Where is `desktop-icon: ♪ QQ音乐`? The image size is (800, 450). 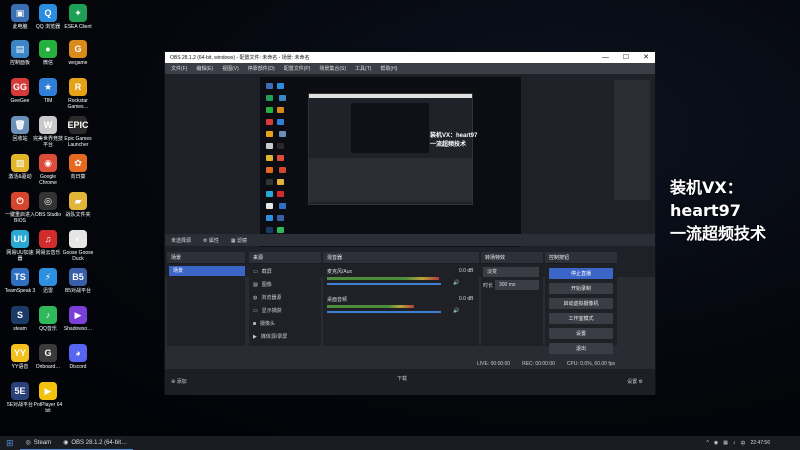 desktop-icon: ♪ QQ音乐 is located at coordinates (48, 319).